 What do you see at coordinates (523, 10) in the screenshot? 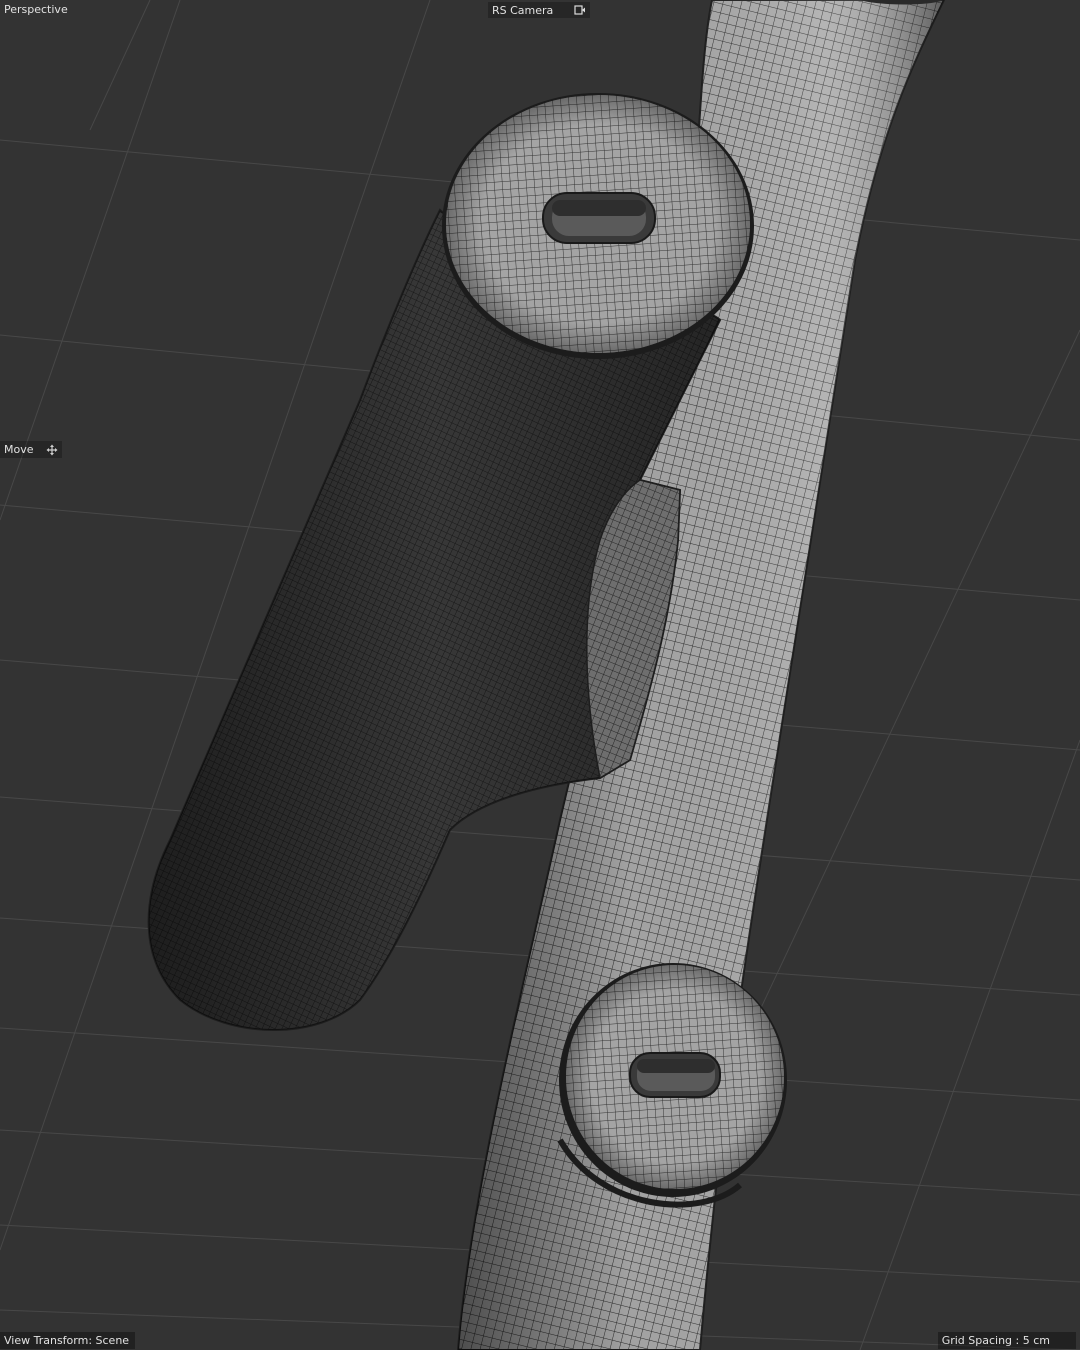
I see `camera-name: RS Camera` at bounding box center [523, 10].